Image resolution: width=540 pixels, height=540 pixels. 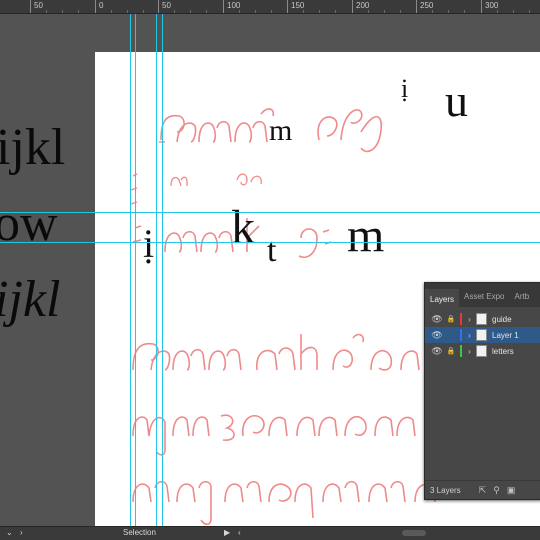 I want to click on chevron-left-icon: ‹, so click(x=239, y=532).